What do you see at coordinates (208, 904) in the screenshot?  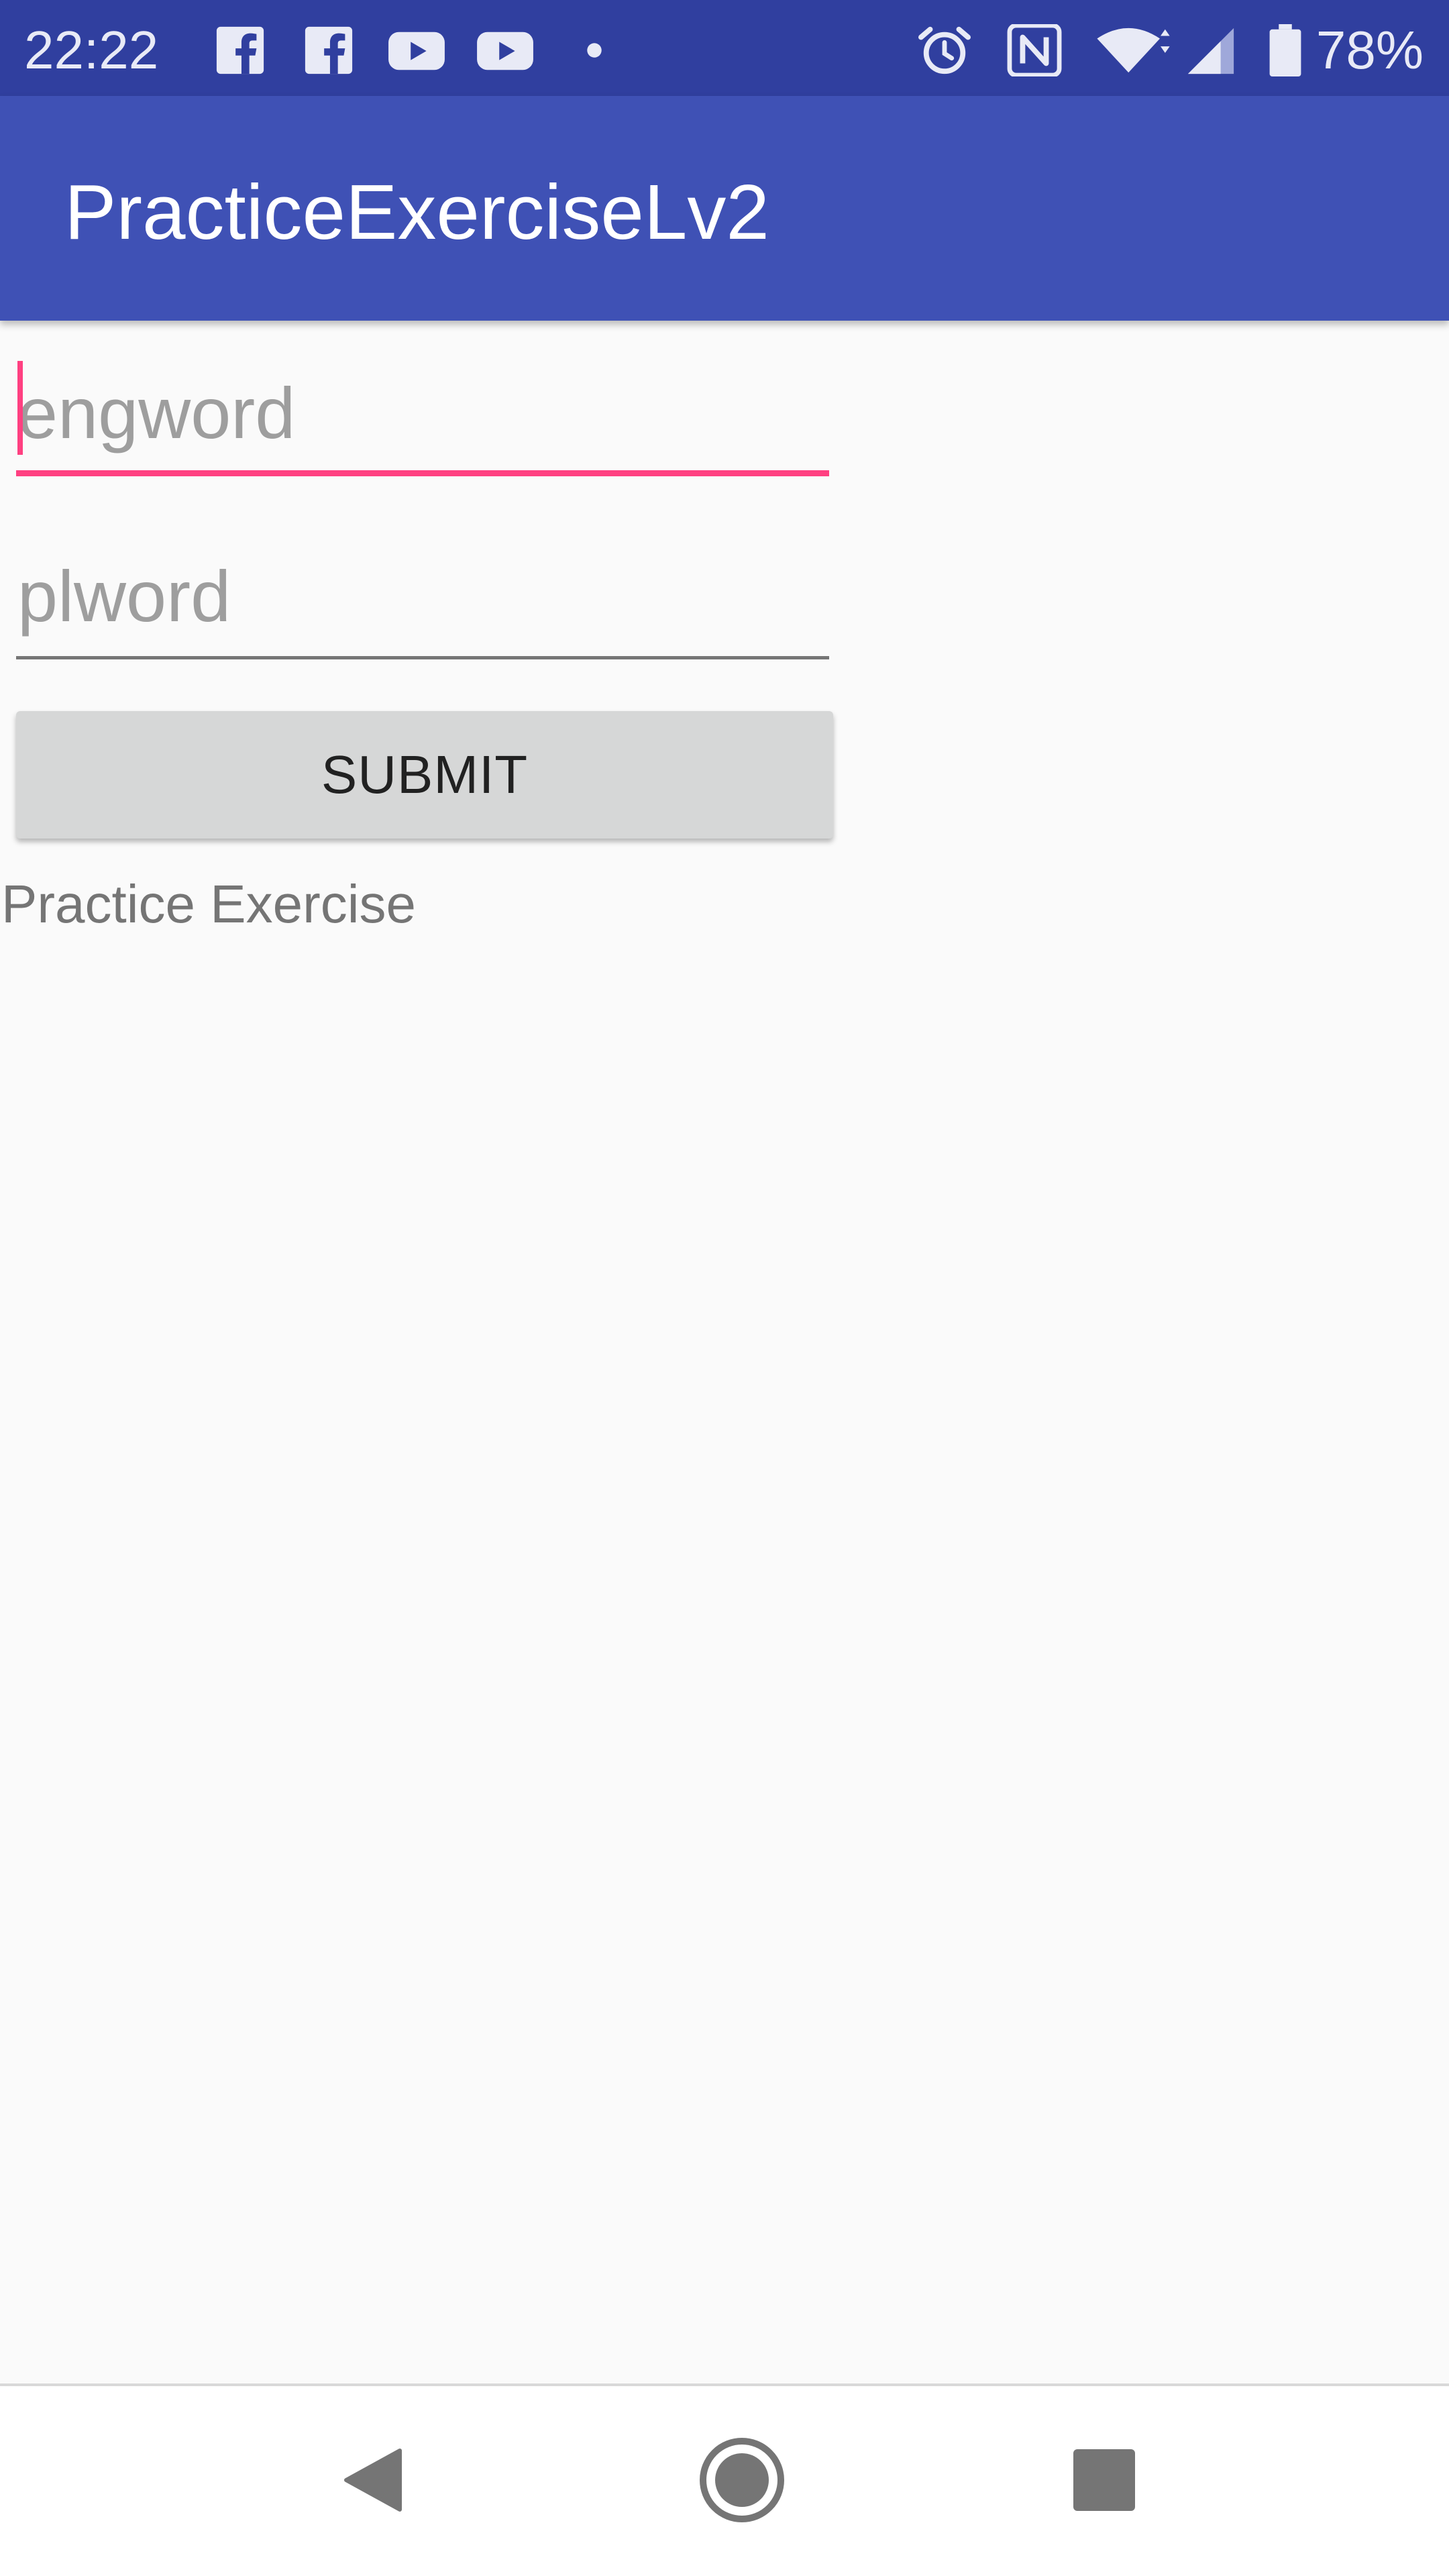 I see `practice-exercise-label: Practice Exercise` at bounding box center [208, 904].